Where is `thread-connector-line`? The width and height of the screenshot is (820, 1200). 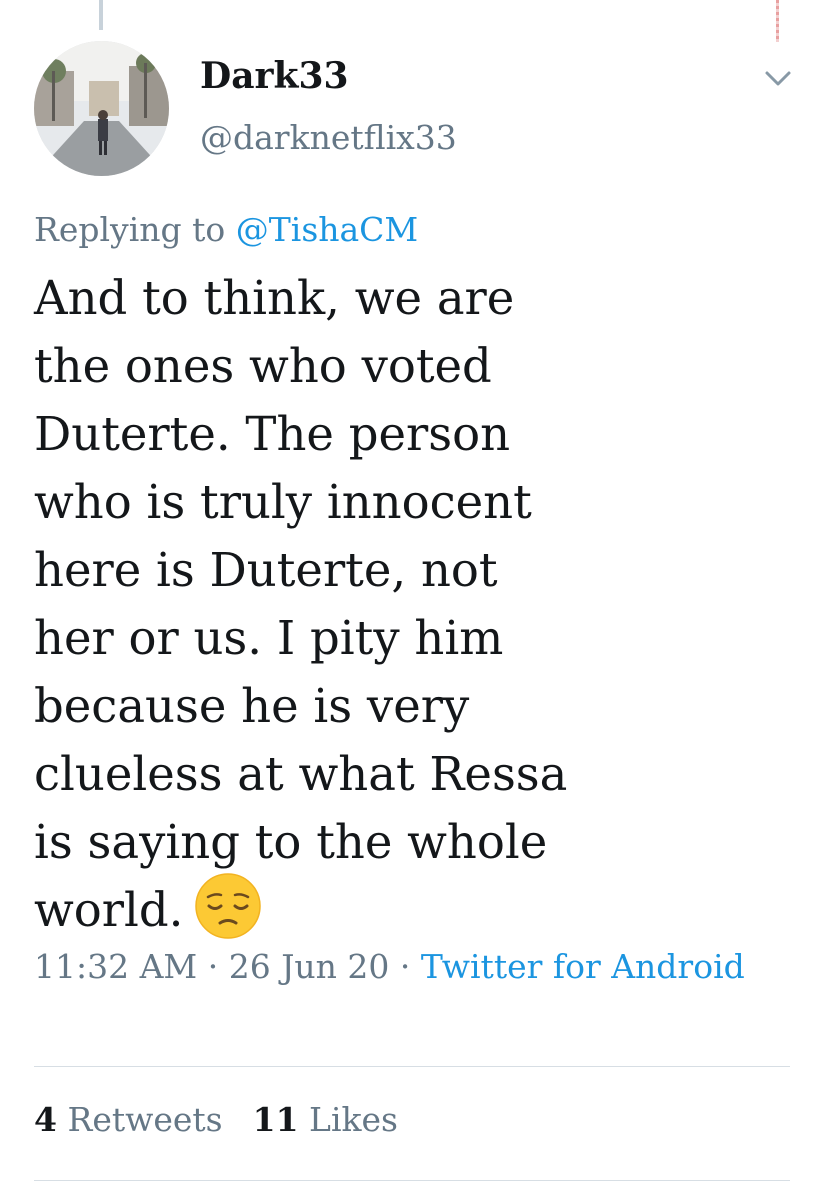
thread-connector-line is located at coordinates (101, 15).